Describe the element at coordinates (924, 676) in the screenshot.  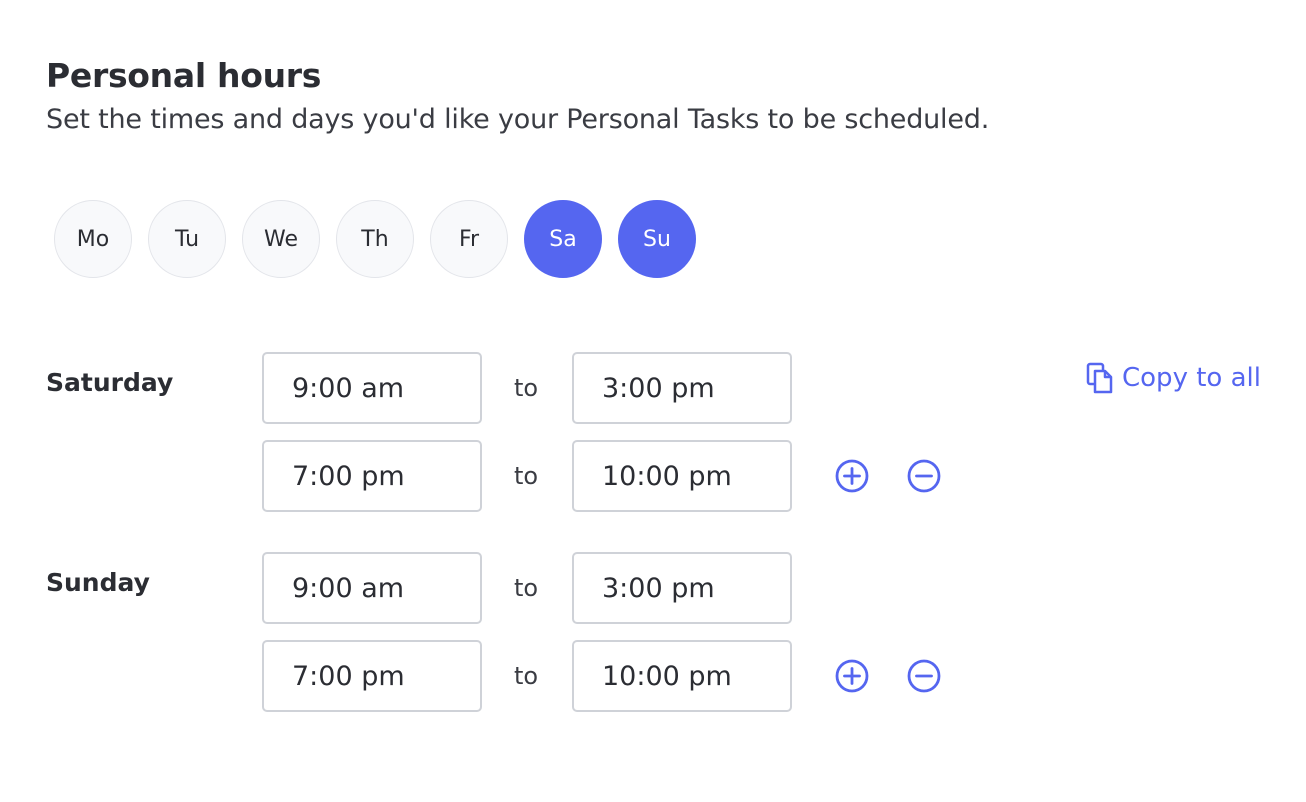
I see `sunday-remove-range-icon` at that location.